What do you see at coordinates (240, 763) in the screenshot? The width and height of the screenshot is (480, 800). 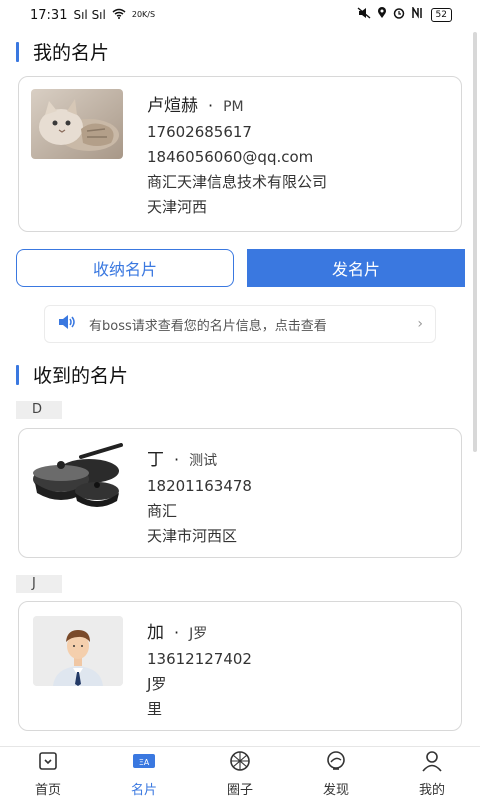 I see `circle-icon` at bounding box center [240, 763].